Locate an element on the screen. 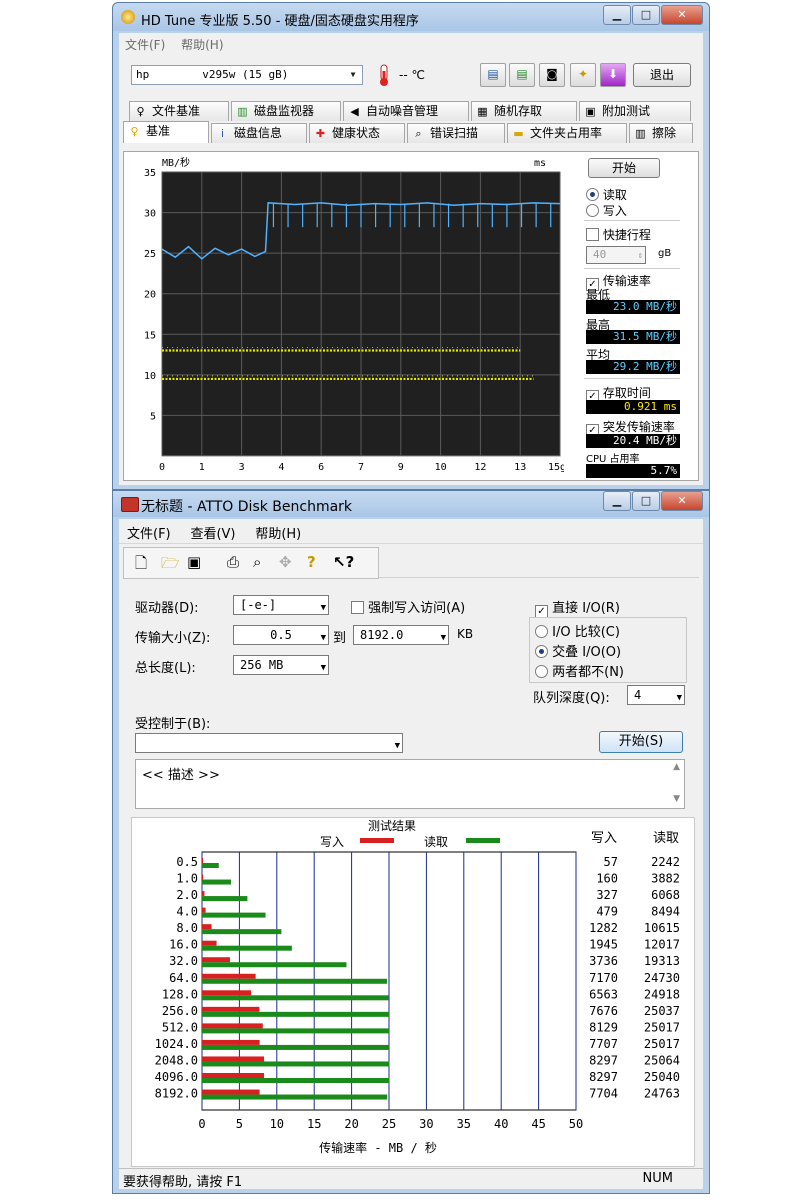  transfer-to-value: 8192.0 is located at coordinates (382, 635).